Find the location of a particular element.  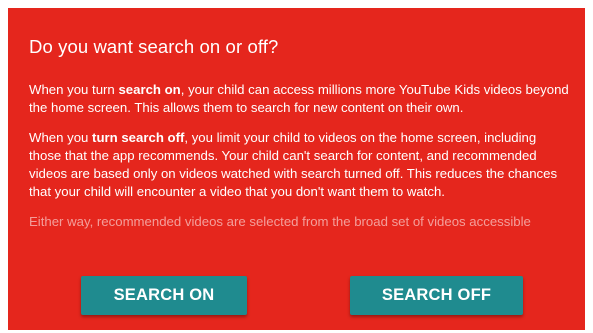

dialog-title: Do you want search on or off? is located at coordinates (154, 46).